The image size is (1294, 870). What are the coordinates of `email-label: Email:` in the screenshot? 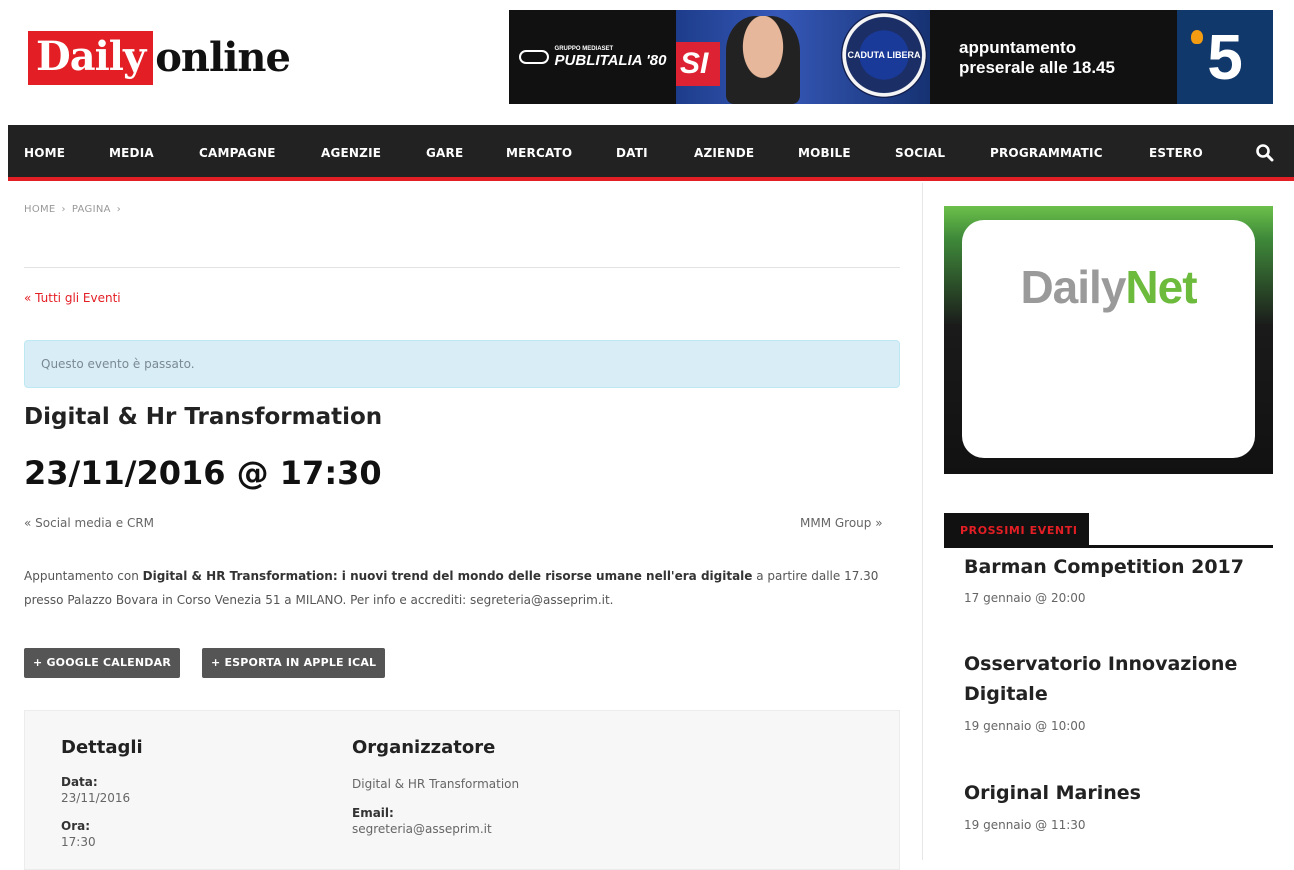 It's located at (373, 813).